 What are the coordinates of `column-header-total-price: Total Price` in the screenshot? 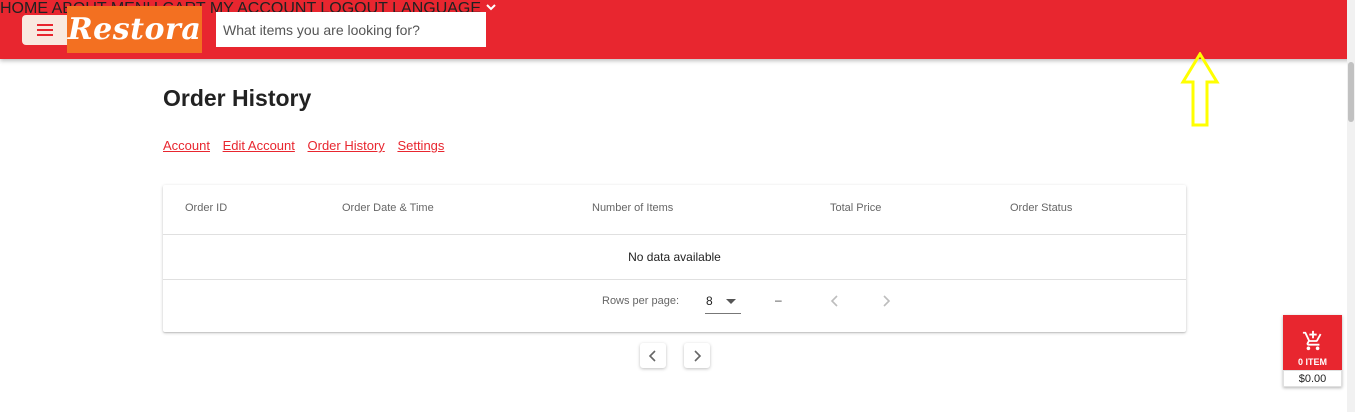 It's located at (855, 208).